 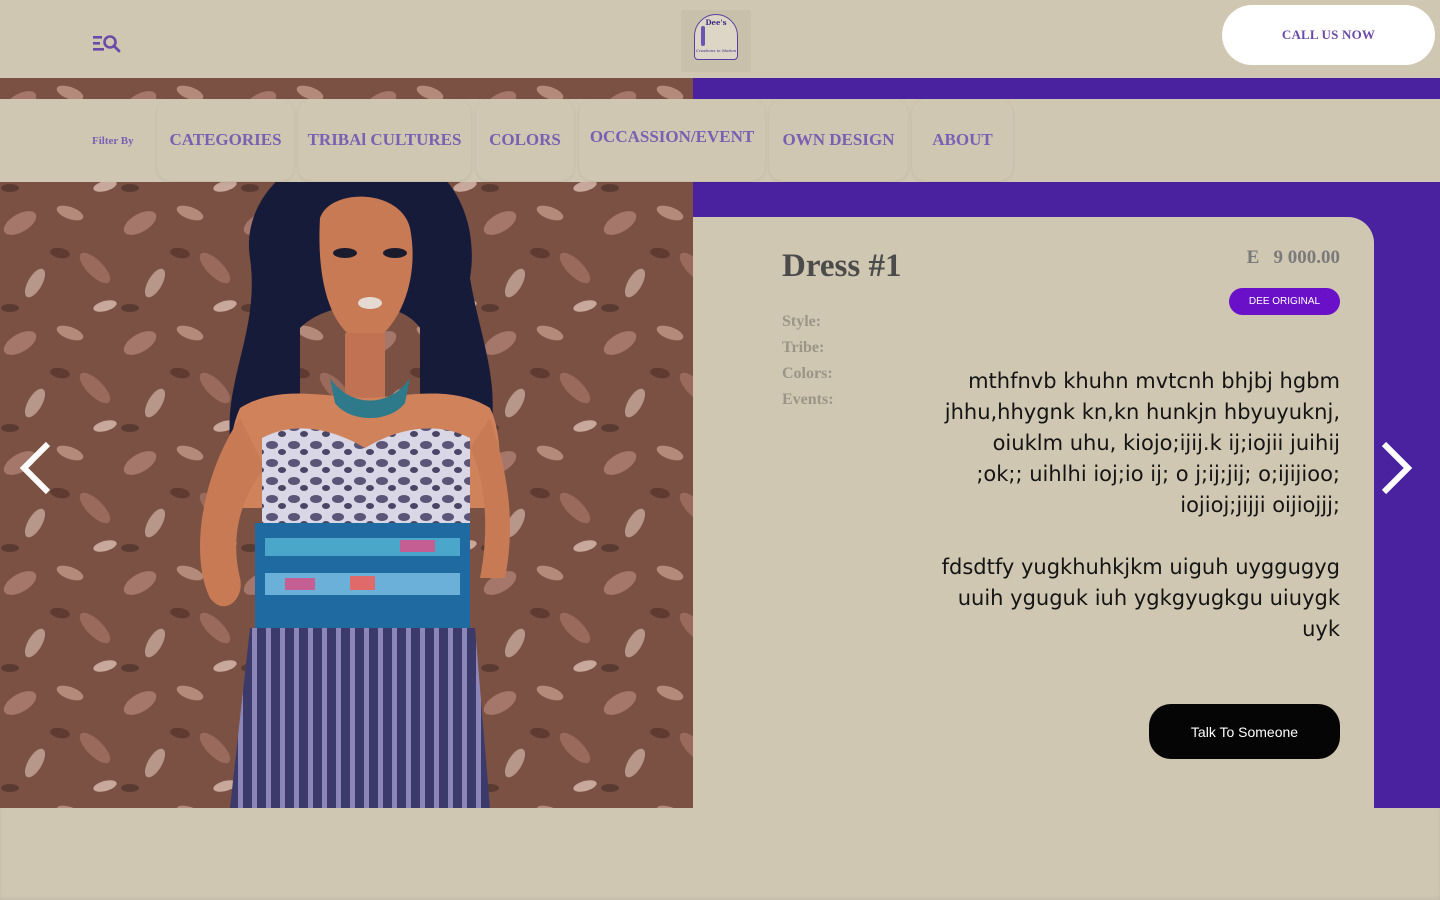 What do you see at coordinates (802, 321) in the screenshot?
I see `attribute-style: Style:` at bounding box center [802, 321].